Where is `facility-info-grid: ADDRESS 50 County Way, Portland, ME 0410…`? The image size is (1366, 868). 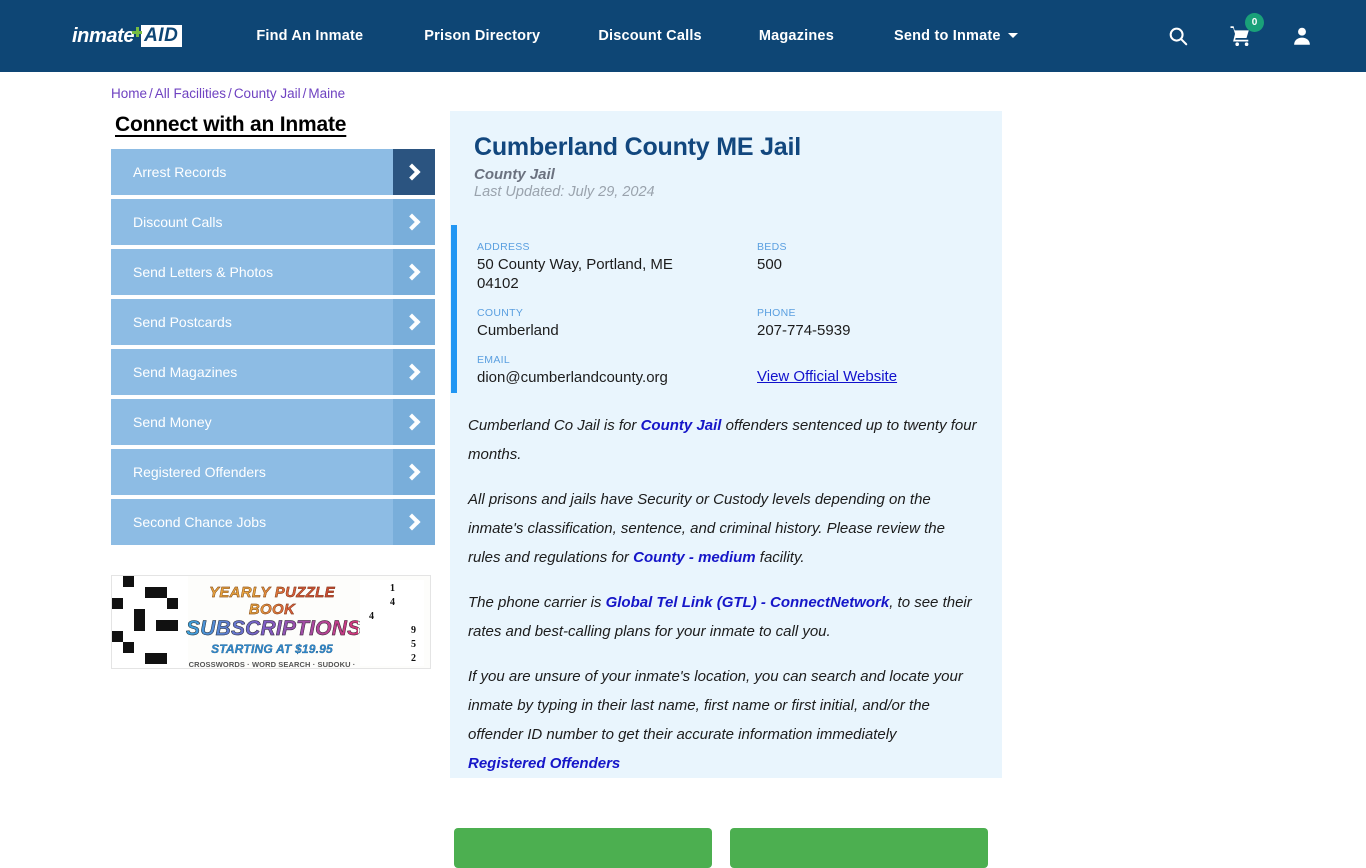 facility-info-grid: ADDRESS 50 County Way, Portland, ME 0410… is located at coordinates (727, 314).